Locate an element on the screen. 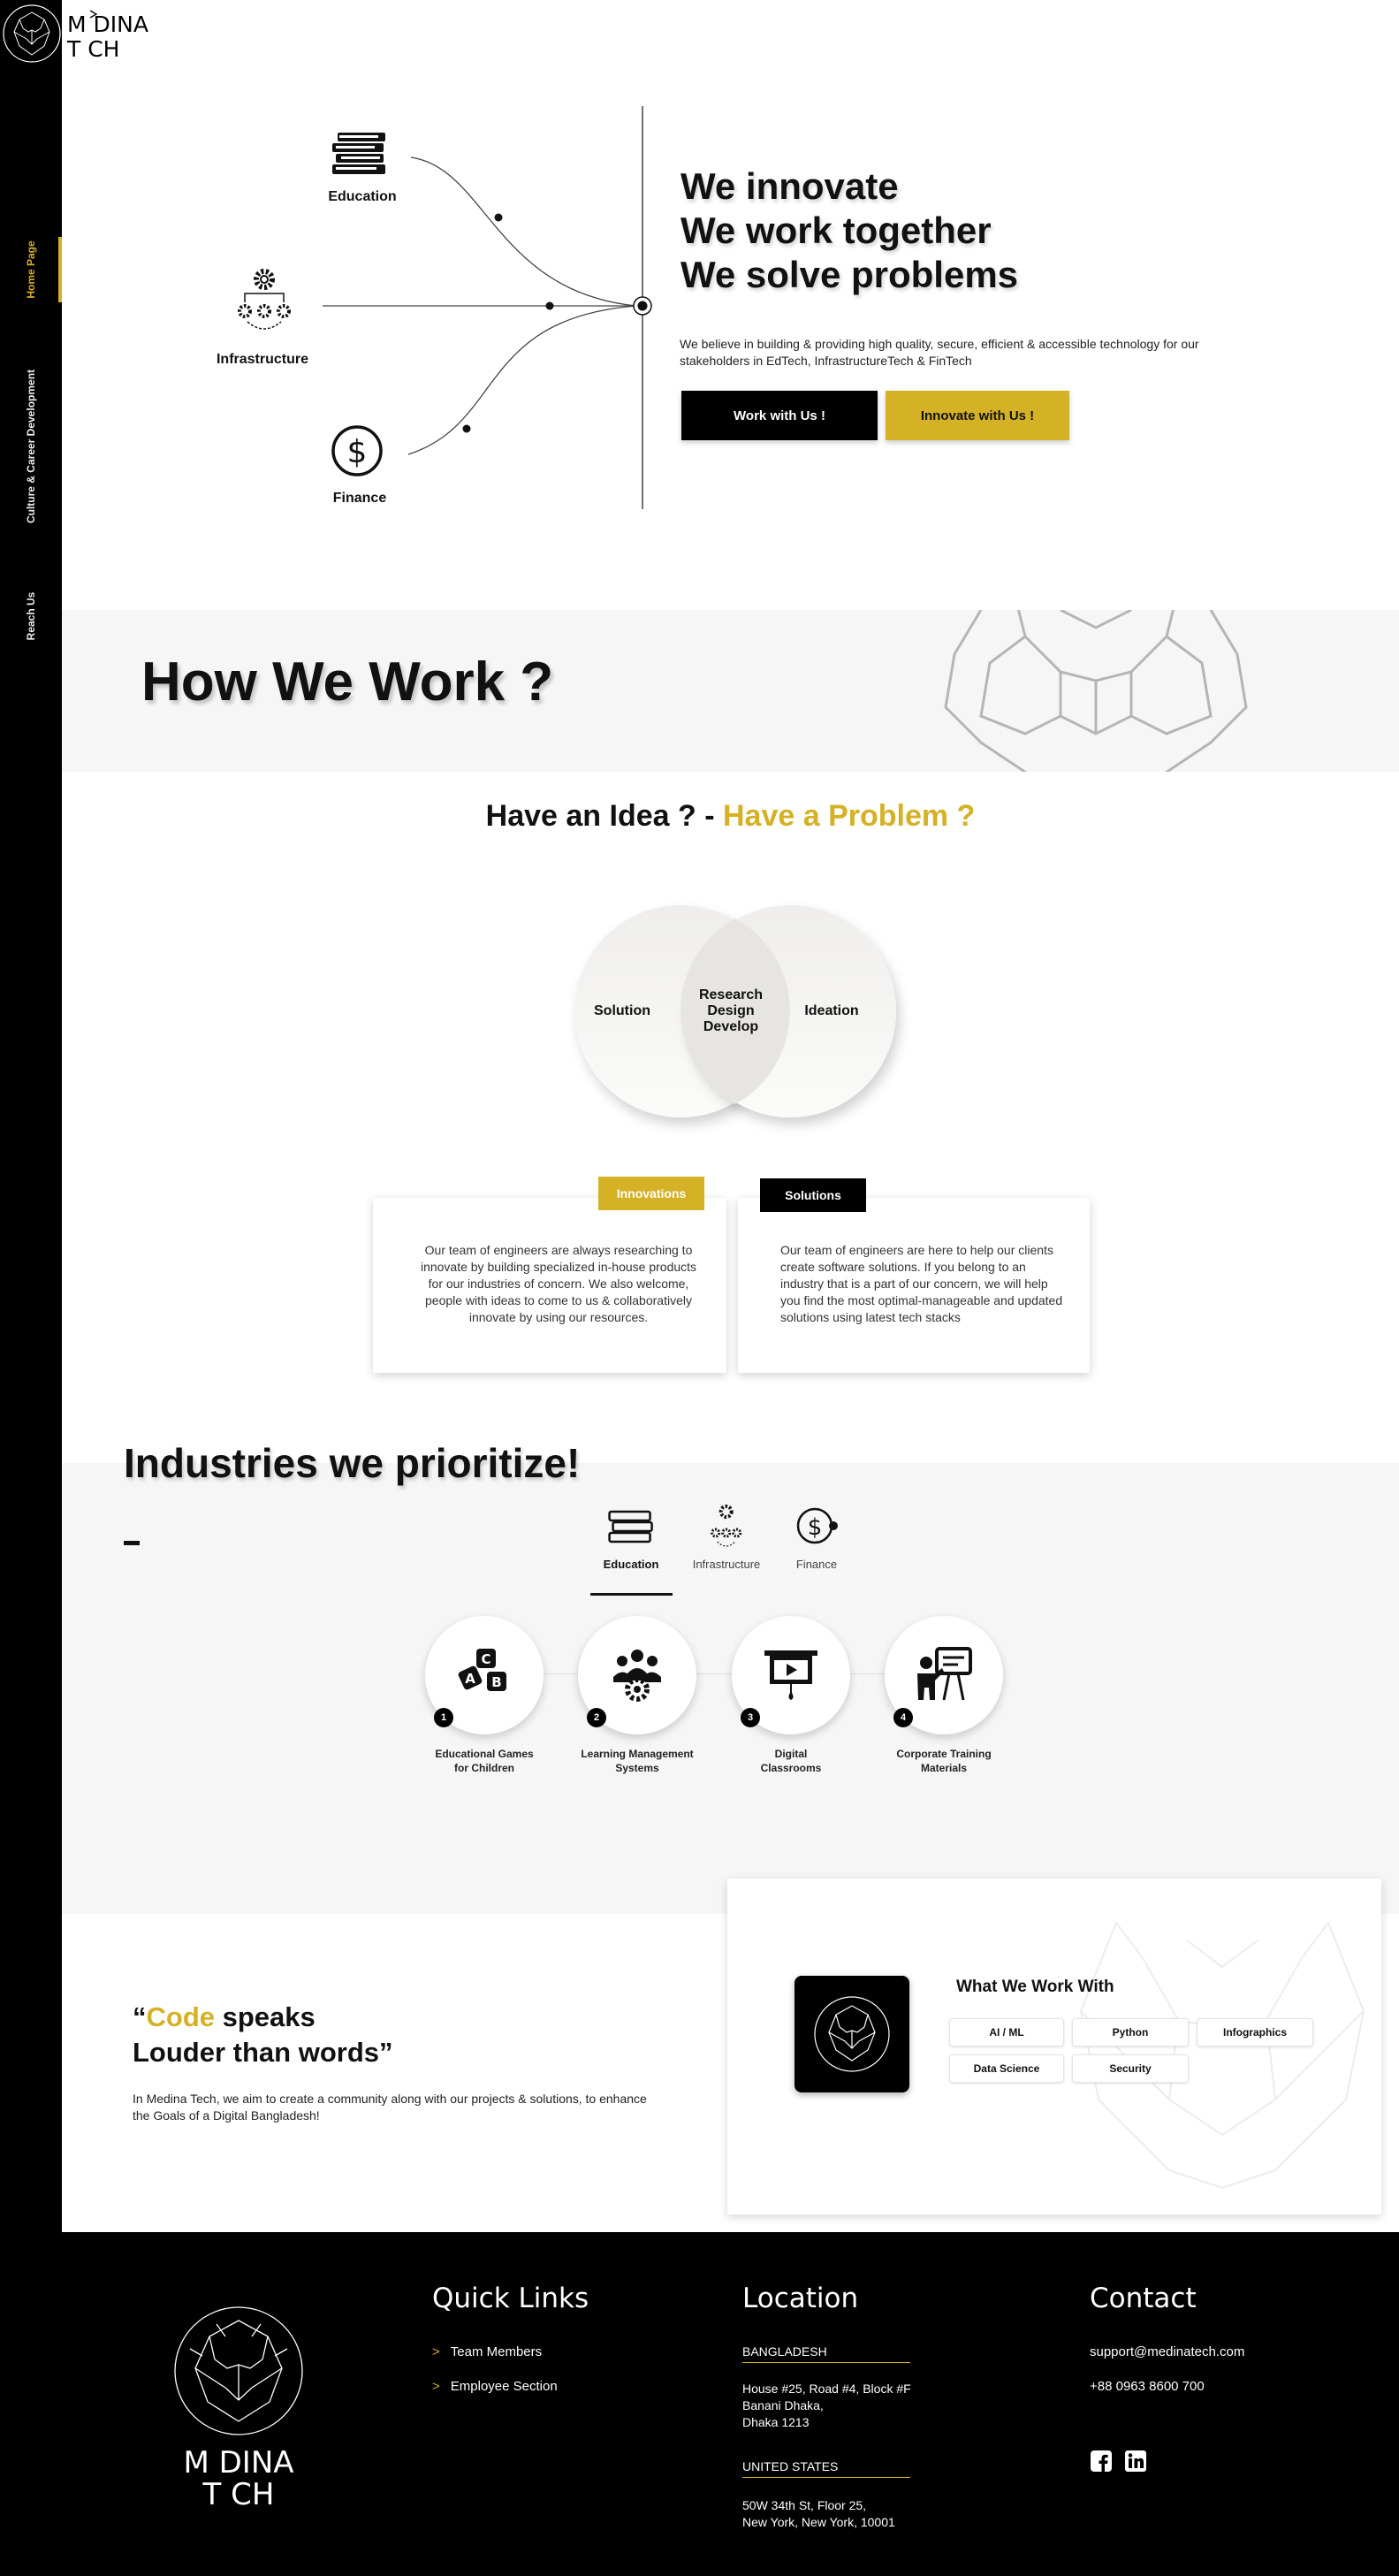 The image size is (1399, 2576). tab-finance-label: Finance is located at coordinates (816, 1564).